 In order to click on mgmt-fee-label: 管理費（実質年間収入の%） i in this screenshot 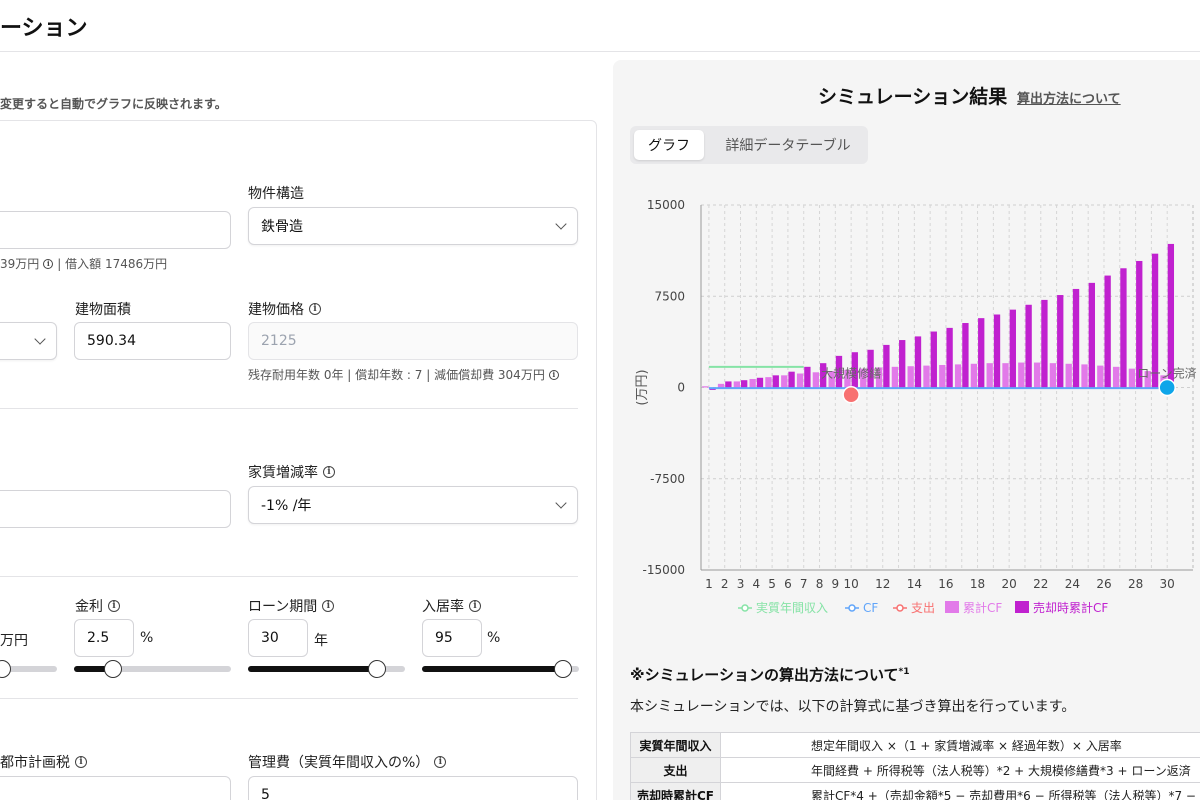, I will do `click(347, 762)`.